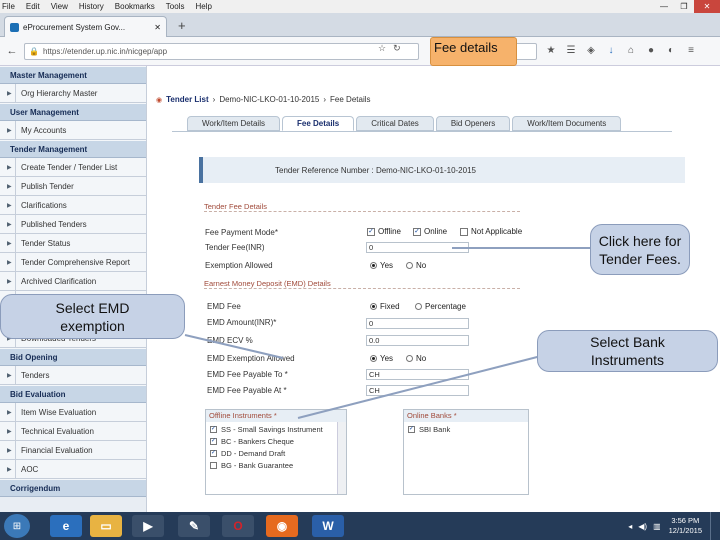 This screenshot has height=540, width=720. What do you see at coordinates (627, 351) in the screenshot?
I see `bank-instruments-callout: Select Bank Instruments` at bounding box center [627, 351].